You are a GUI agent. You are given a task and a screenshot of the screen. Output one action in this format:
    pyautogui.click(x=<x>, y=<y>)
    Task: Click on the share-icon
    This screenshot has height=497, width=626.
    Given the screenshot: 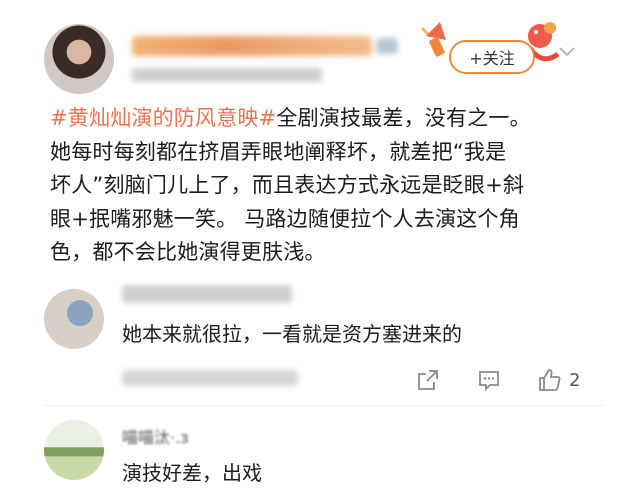 What is the action you would take?
    pyautogui.click(x=428, y=380)
    